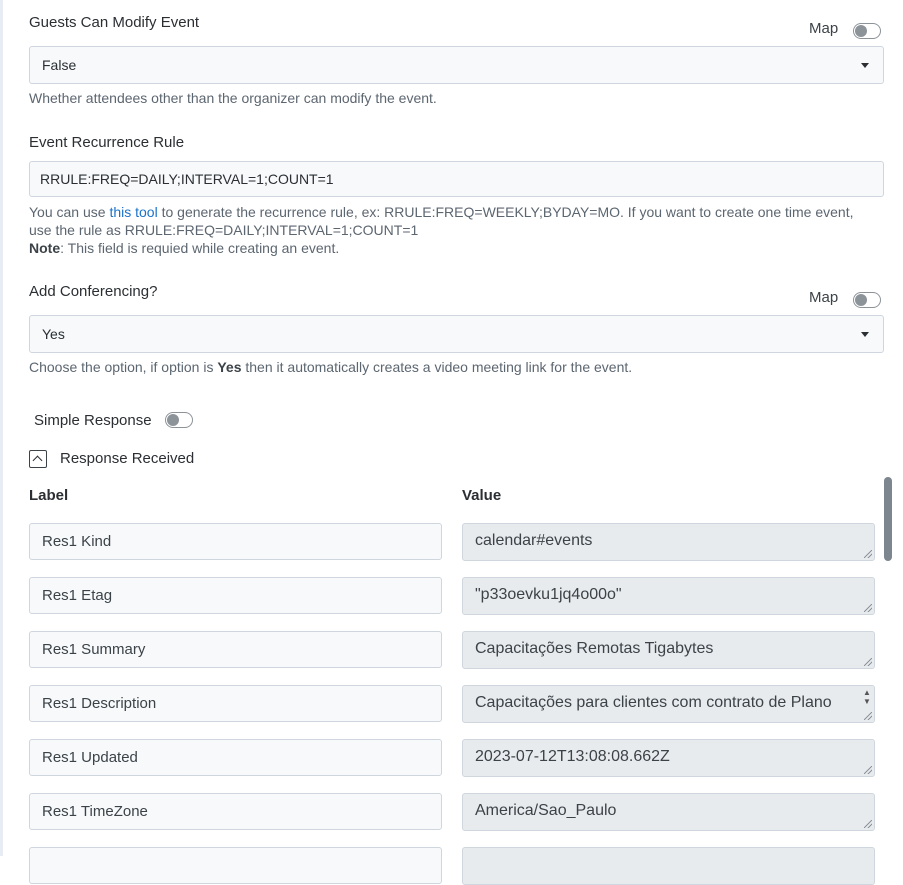 The width and height of the screenshot is (903, 885). What do you see at coordinates (456, 334) in the screenshot?
I see `conferencing-select: Yes` at bounding box center [456, 334].